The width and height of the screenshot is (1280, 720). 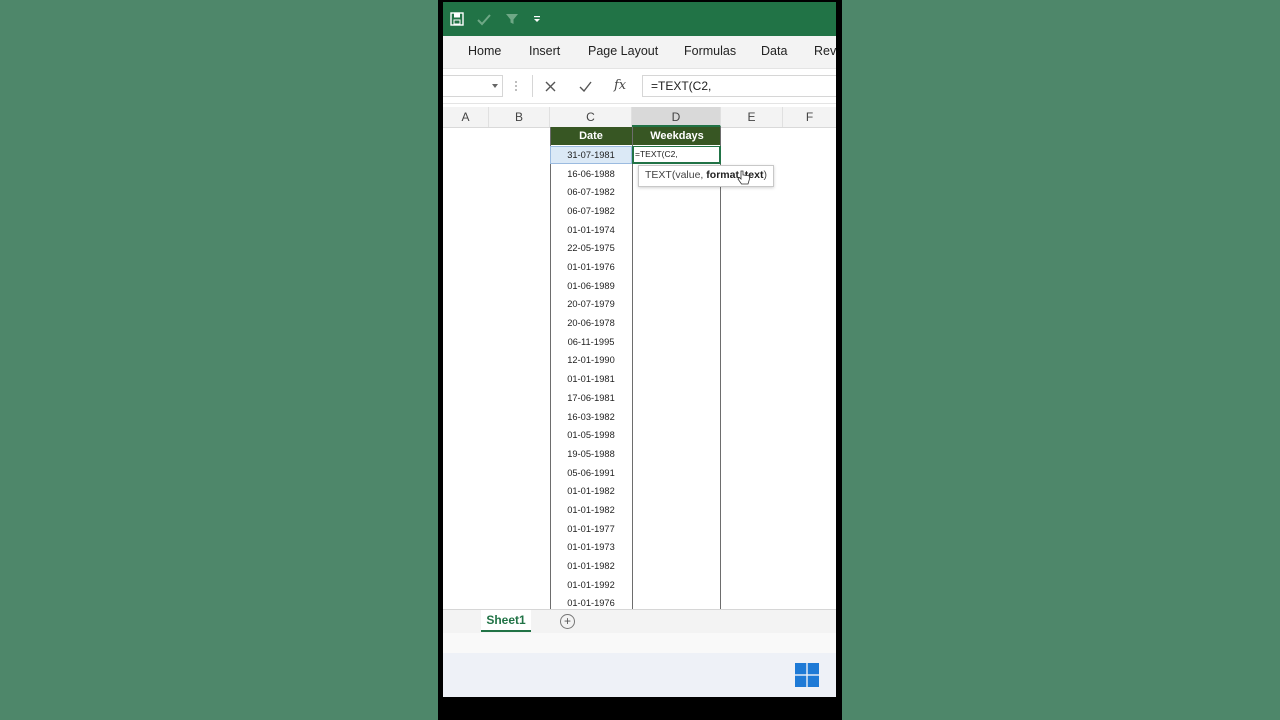 What do you see at coordinates (466, 117) in the screenshot?
I see `column-header-a: A` at bounding box center [466, 117].